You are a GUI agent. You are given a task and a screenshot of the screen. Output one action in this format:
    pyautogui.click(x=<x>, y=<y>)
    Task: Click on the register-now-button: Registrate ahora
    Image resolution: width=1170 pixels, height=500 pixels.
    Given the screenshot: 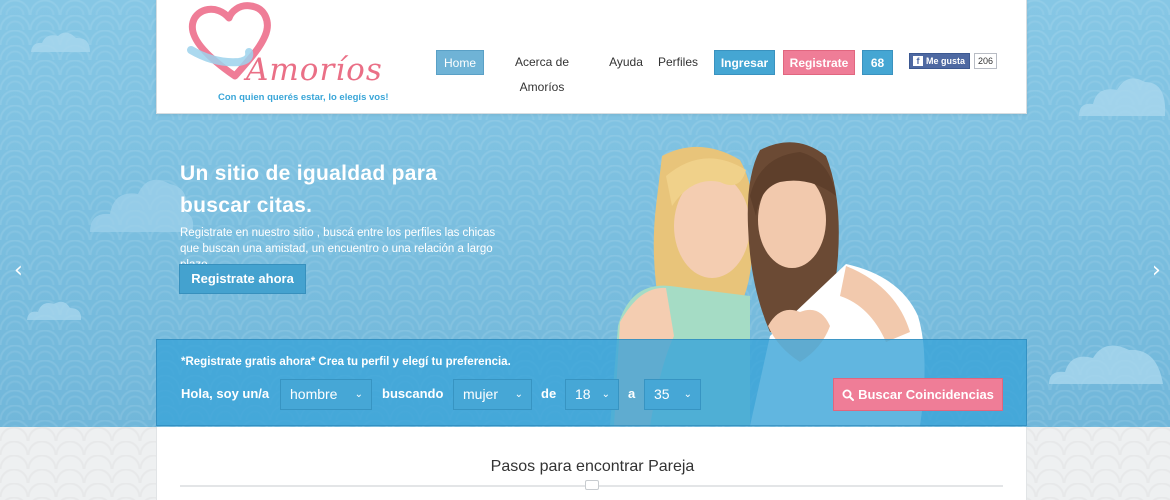 What is the action you would take?
    pyautogui.click(x=242, y=279)
    